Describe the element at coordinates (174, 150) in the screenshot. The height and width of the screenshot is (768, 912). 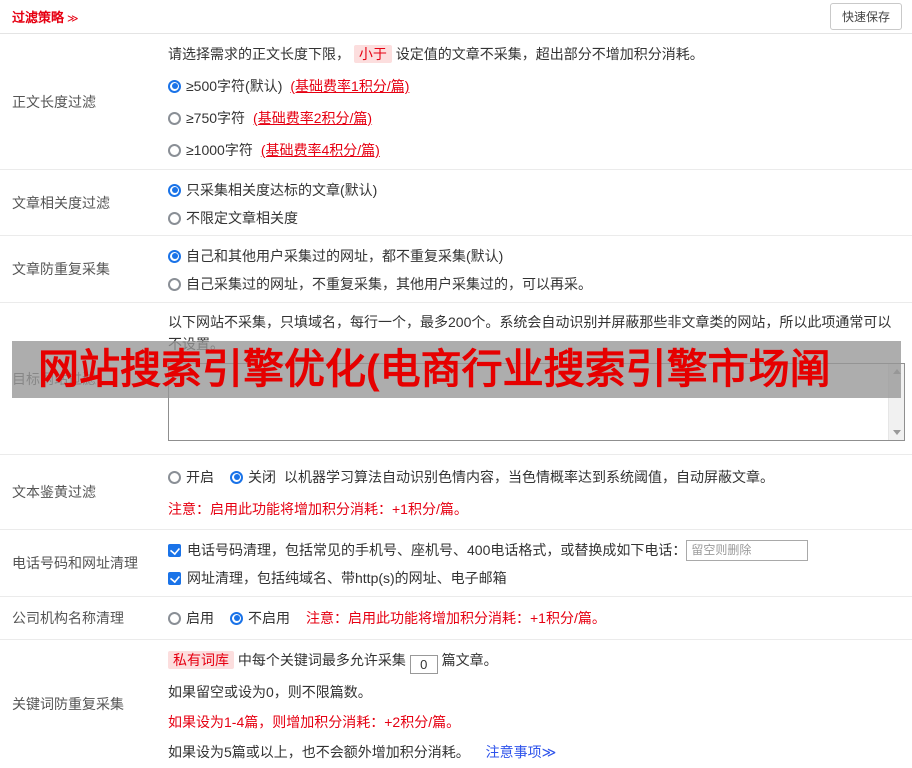
I see `radio-1000-icon` at that location.